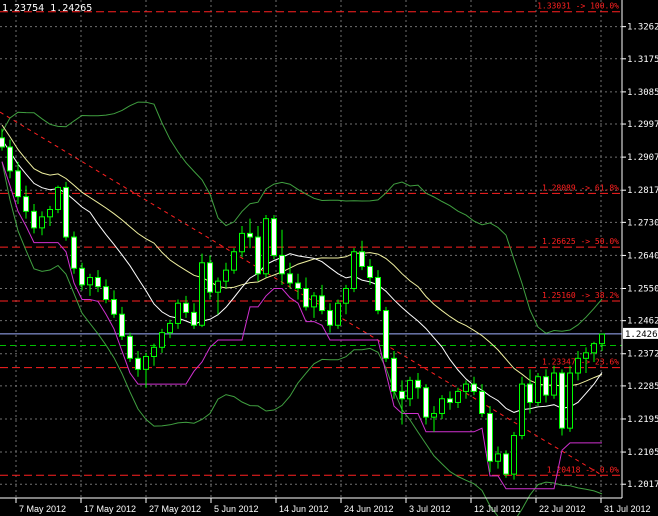  Describe the element at coordinates (642, 158) in the screenshot. I see `price-tick-label: 1.29075` at that location.